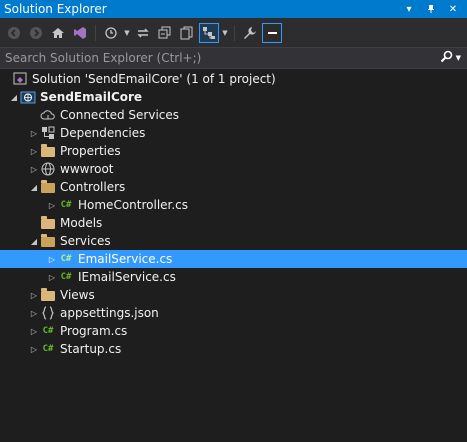 Image resolution: width=467 pixels, height=442 pixels. What do you see at coordinates (233, 313) in the screenshot?
I see `tree-row-appsettings: ▷ appsettings.json` at bounding box center [233, 313].